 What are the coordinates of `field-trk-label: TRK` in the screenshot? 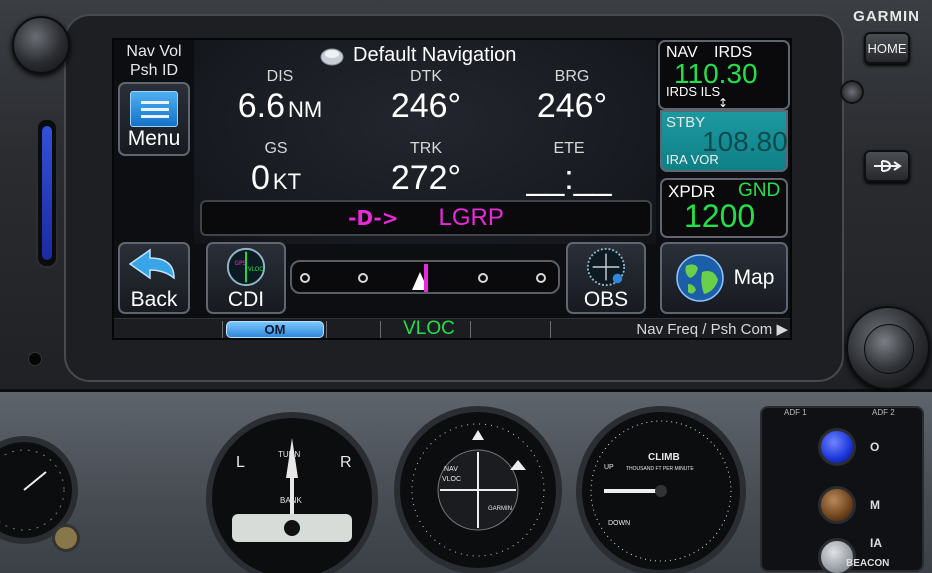 It's located at (426, 148).